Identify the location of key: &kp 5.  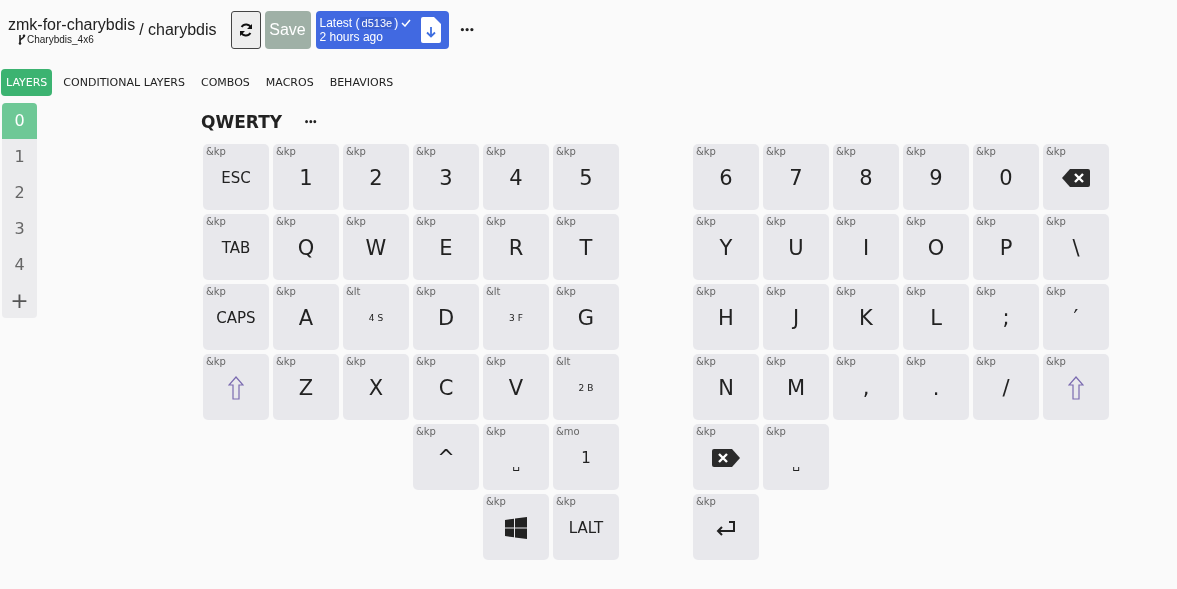
(586, 177).